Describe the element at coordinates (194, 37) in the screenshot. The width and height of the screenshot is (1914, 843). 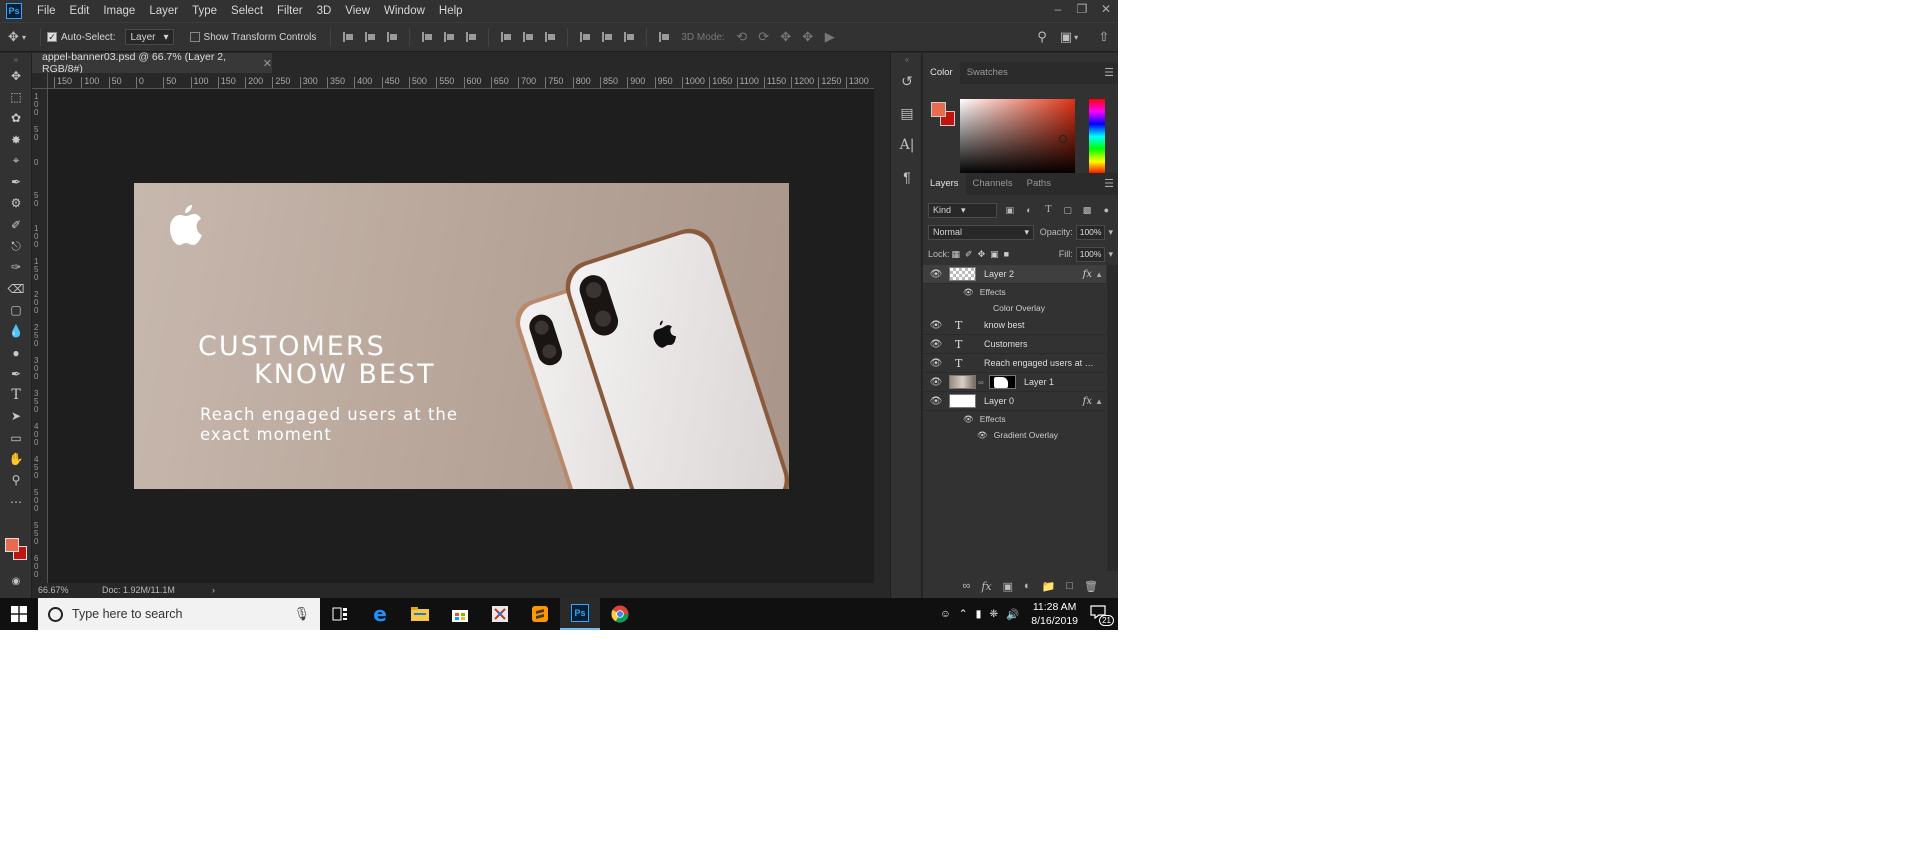
I see `show-transform-checkbox` at that location.